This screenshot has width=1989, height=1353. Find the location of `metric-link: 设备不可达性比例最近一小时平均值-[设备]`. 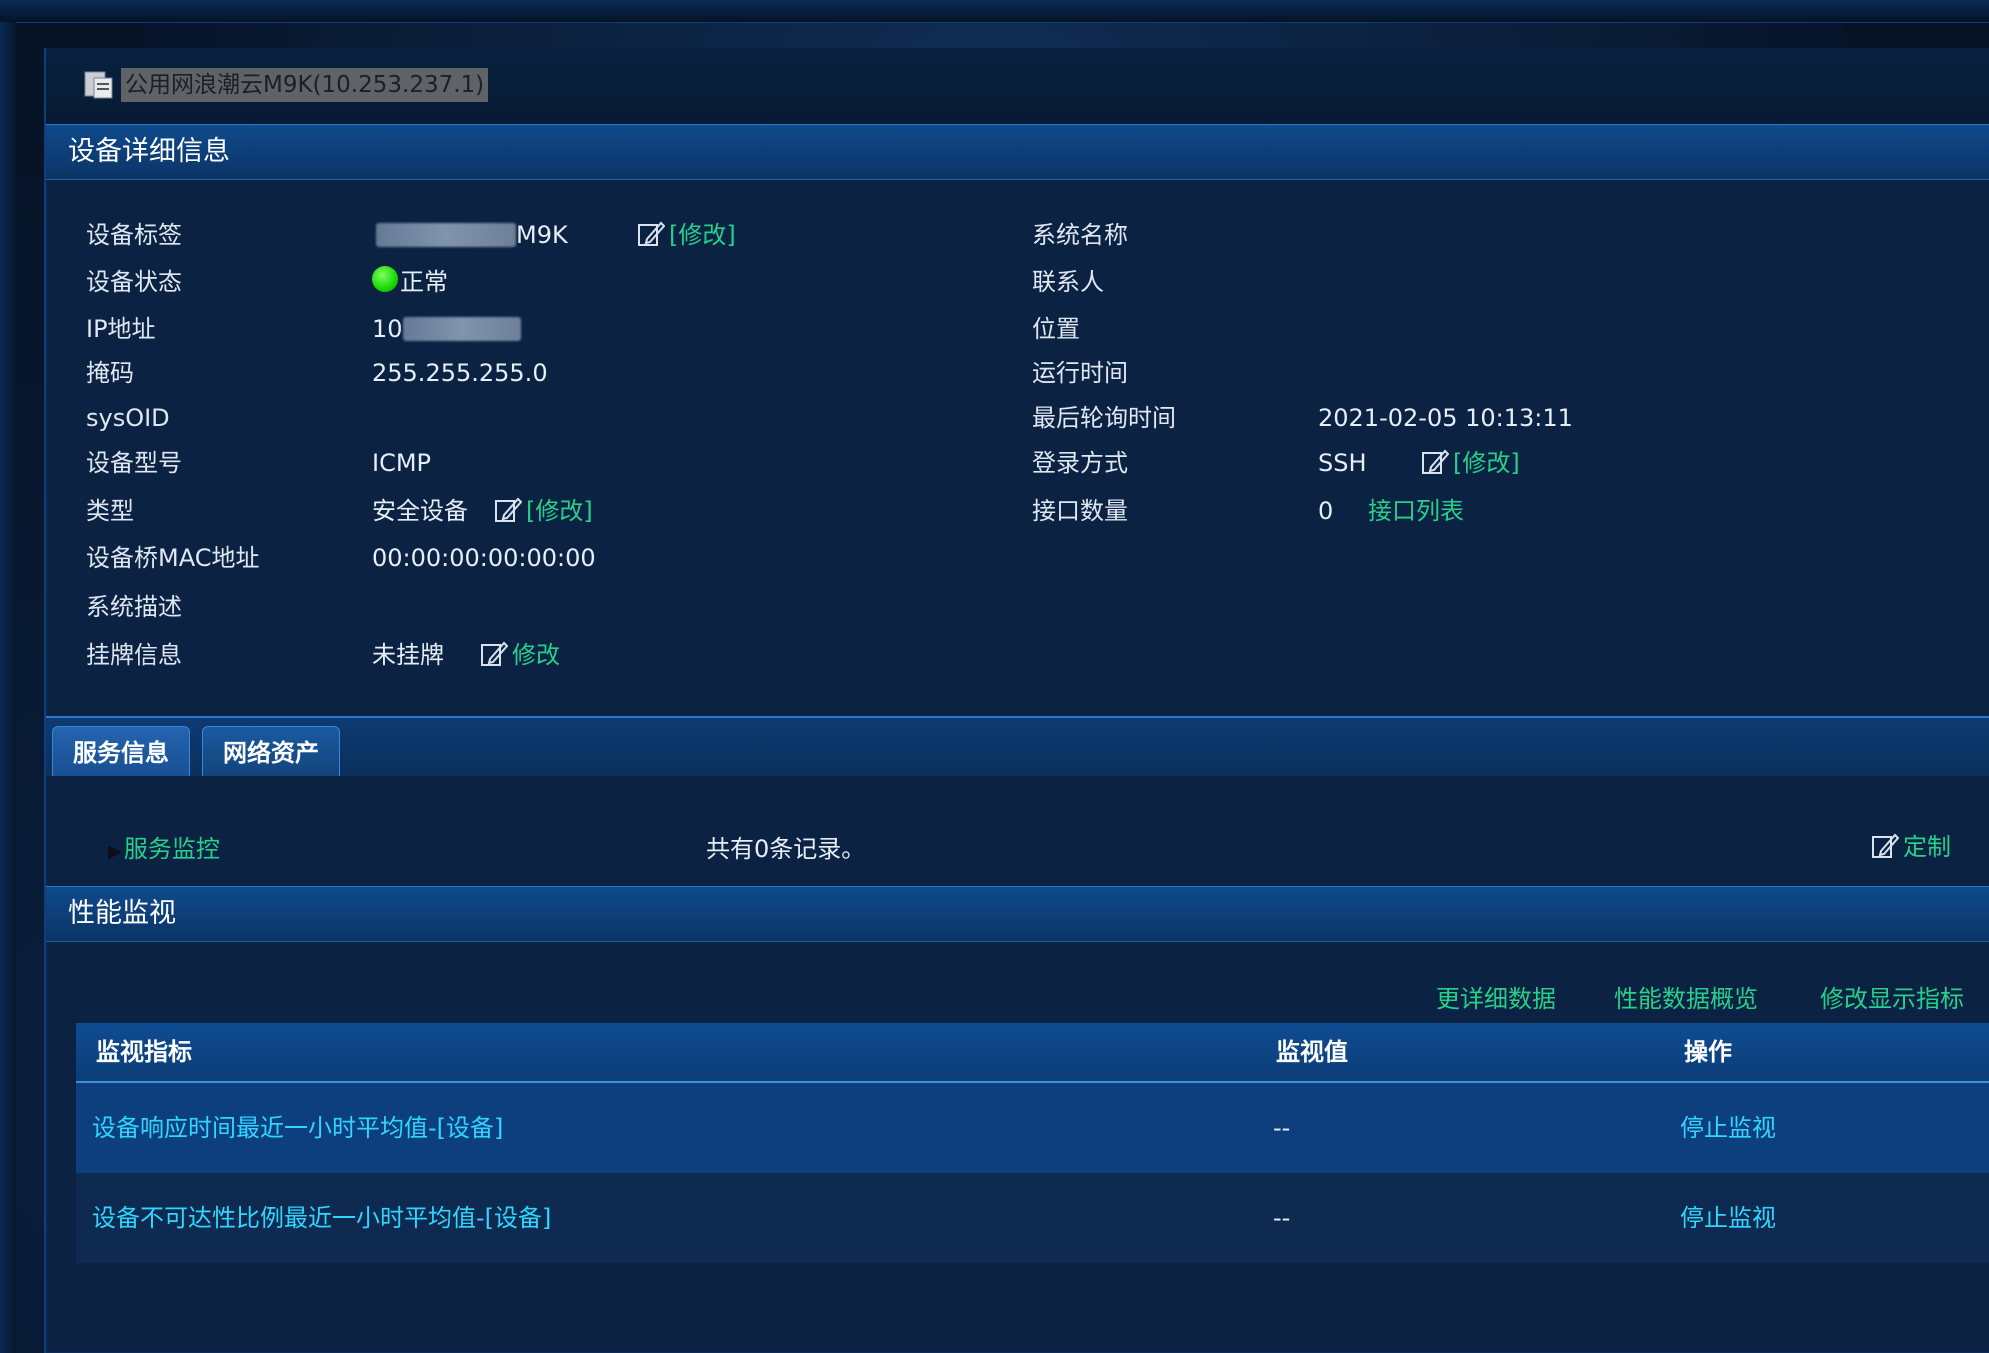

metric-link: 设备不可达性比例最近一小时平均值-[设备] is located at coordinates (321, 1218).